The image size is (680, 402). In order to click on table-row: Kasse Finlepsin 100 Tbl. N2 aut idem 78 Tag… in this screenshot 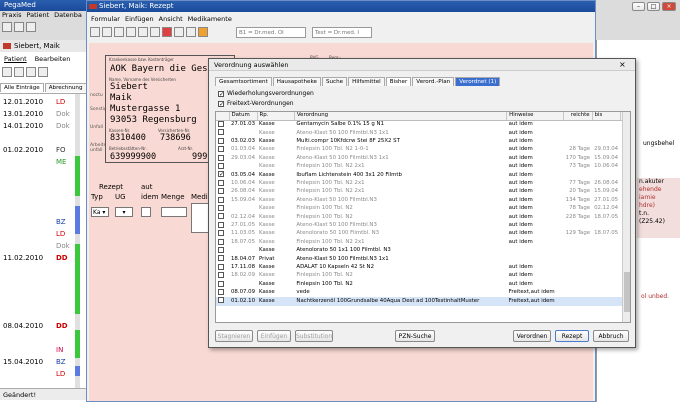, I will do `click(423, 208)`.